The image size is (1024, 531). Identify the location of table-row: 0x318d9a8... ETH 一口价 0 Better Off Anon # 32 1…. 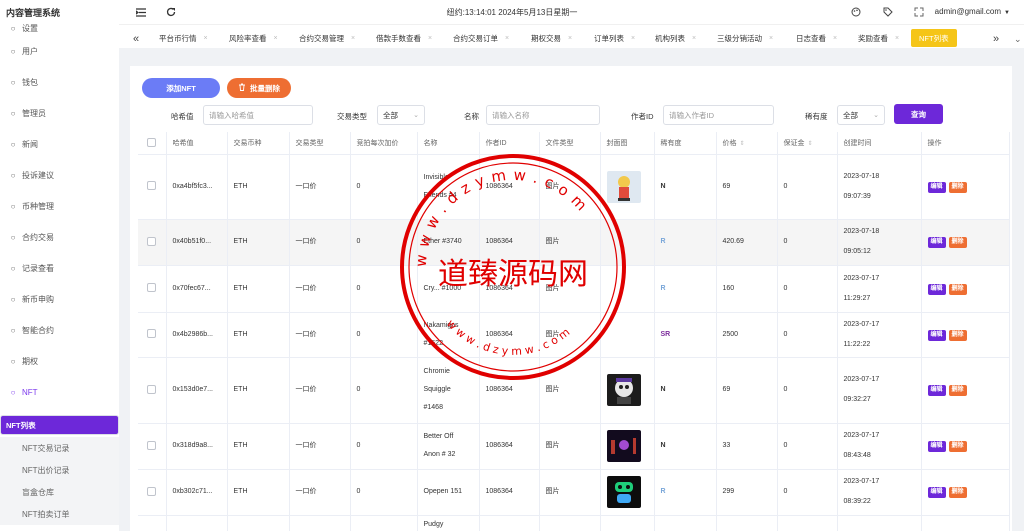
(574, 446).